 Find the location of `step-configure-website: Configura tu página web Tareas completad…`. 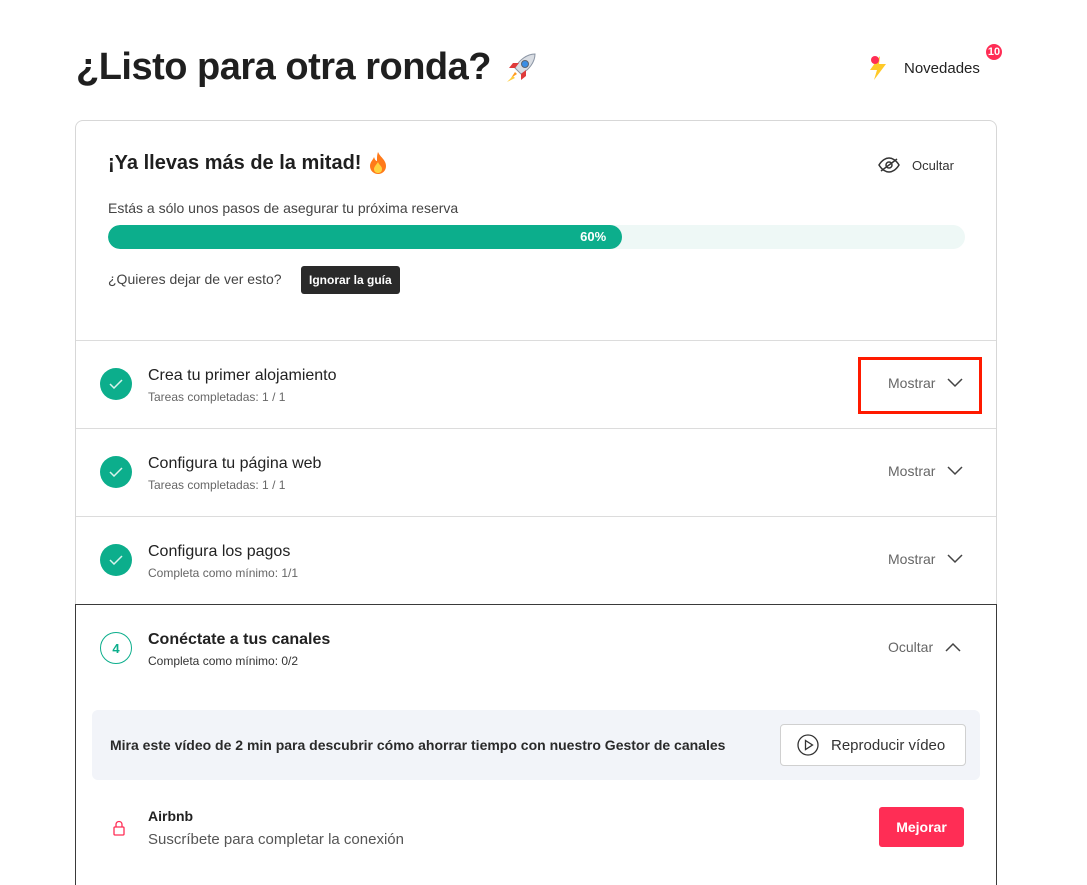

step-configure-website: Configura tu página web Tareas completad… is located at coordinates (536, 473).